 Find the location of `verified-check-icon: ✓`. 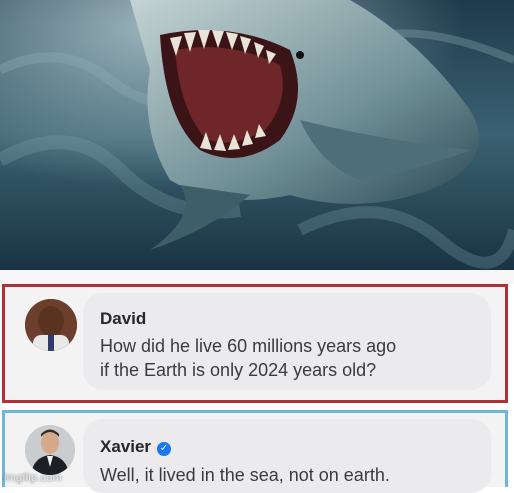

verified-check-icon: ✓ is located at coordinates (164, 449).